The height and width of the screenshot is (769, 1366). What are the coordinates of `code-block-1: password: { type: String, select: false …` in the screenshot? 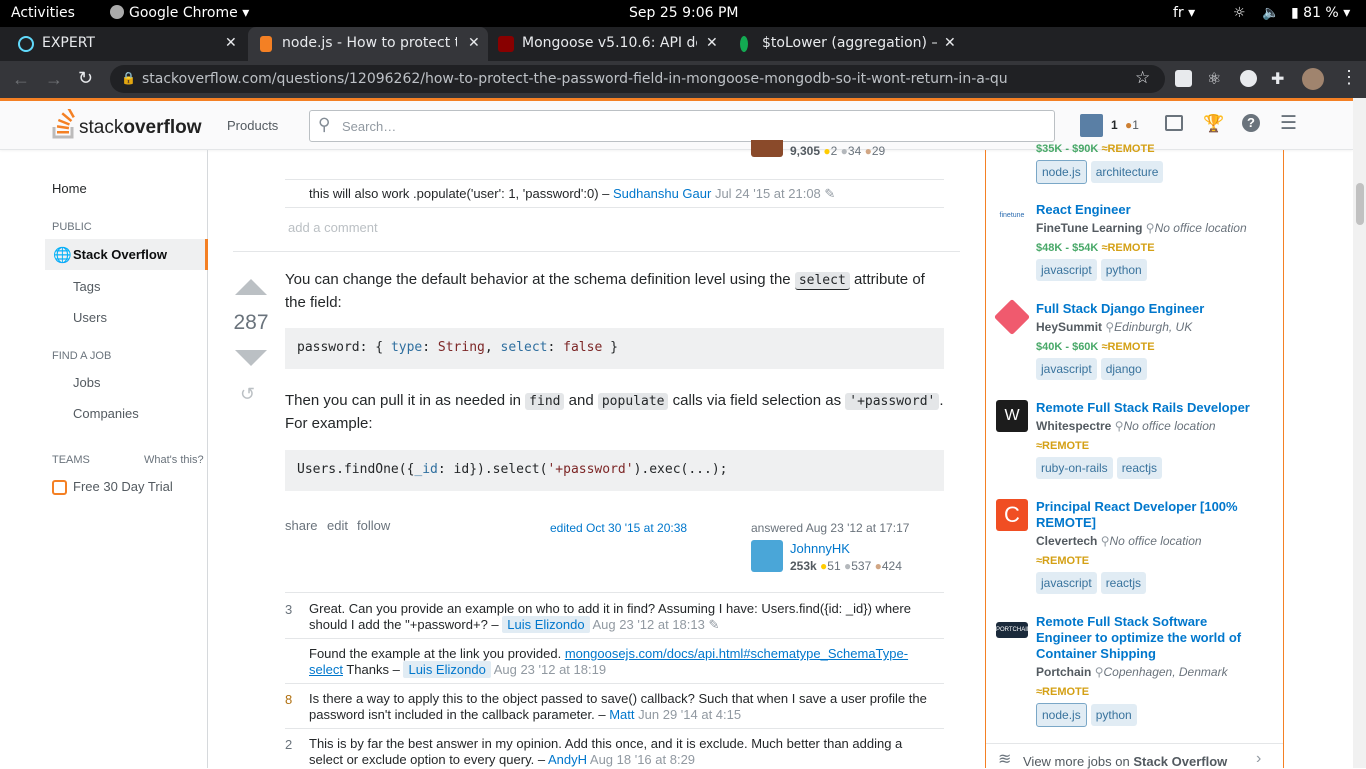 It's located at (614, 348).